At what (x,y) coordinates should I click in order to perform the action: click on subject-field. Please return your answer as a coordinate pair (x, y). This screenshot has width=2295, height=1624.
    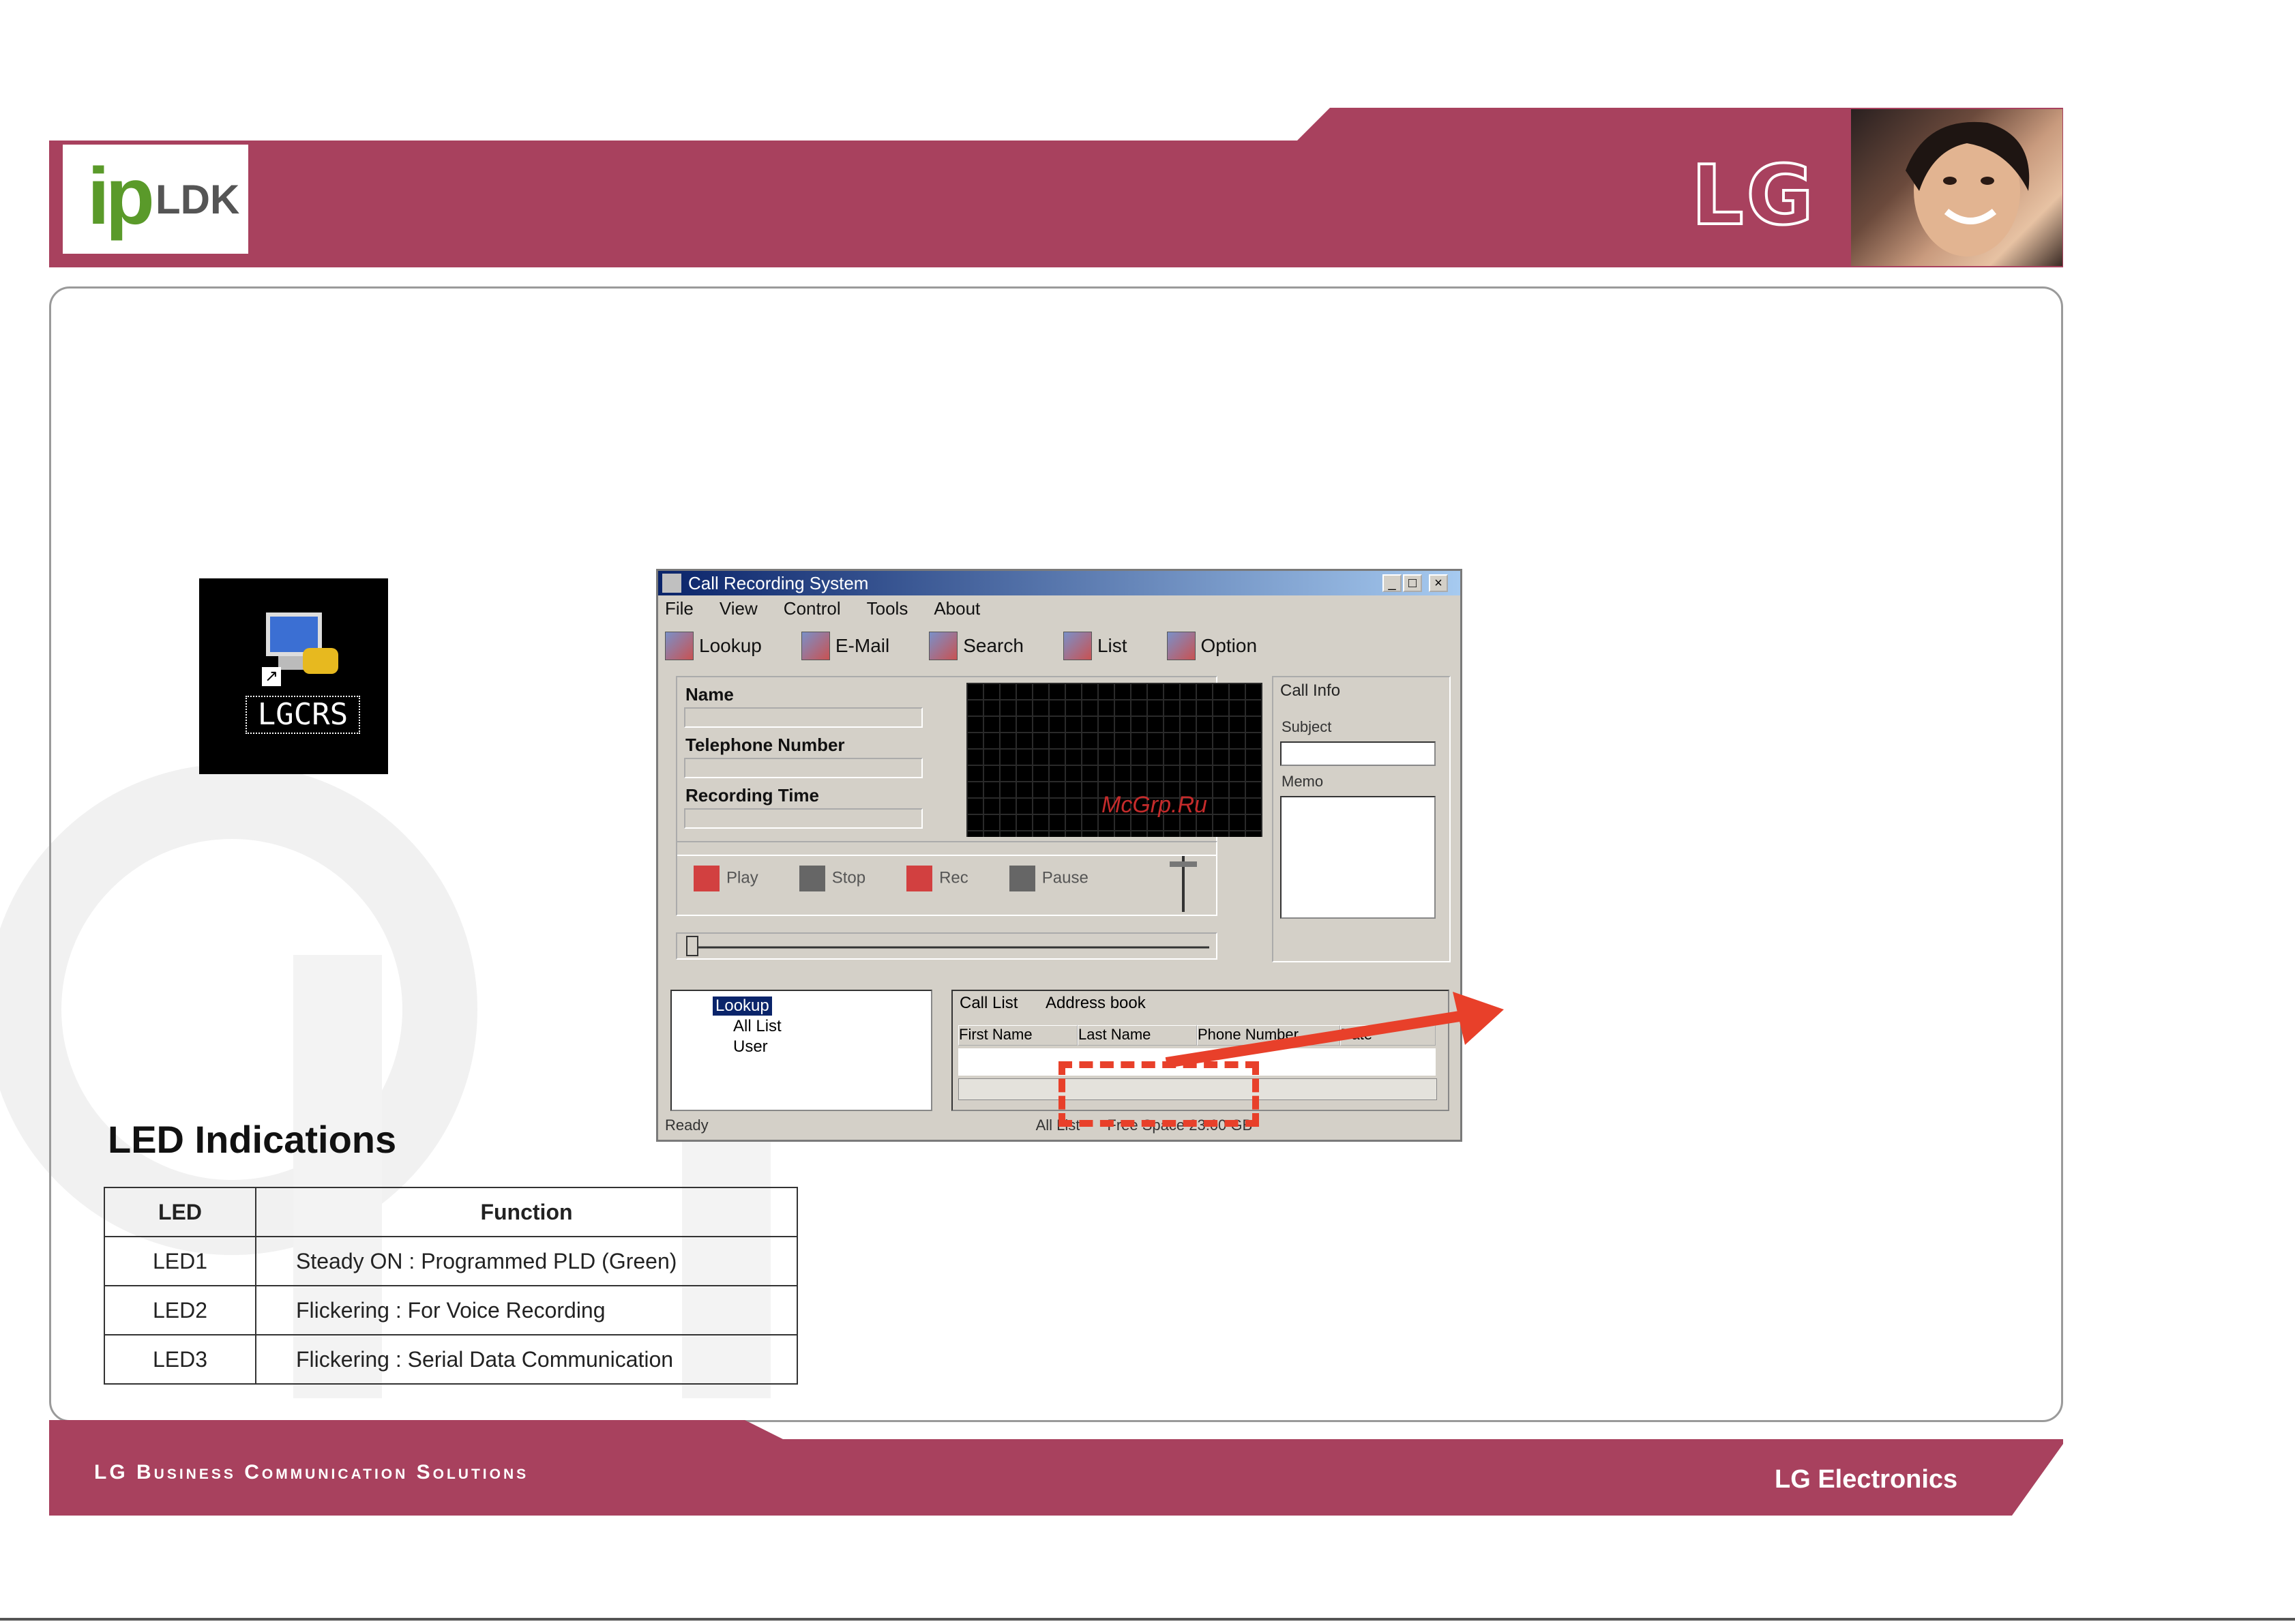
    Looking at the image, I should click on (1358, 753).